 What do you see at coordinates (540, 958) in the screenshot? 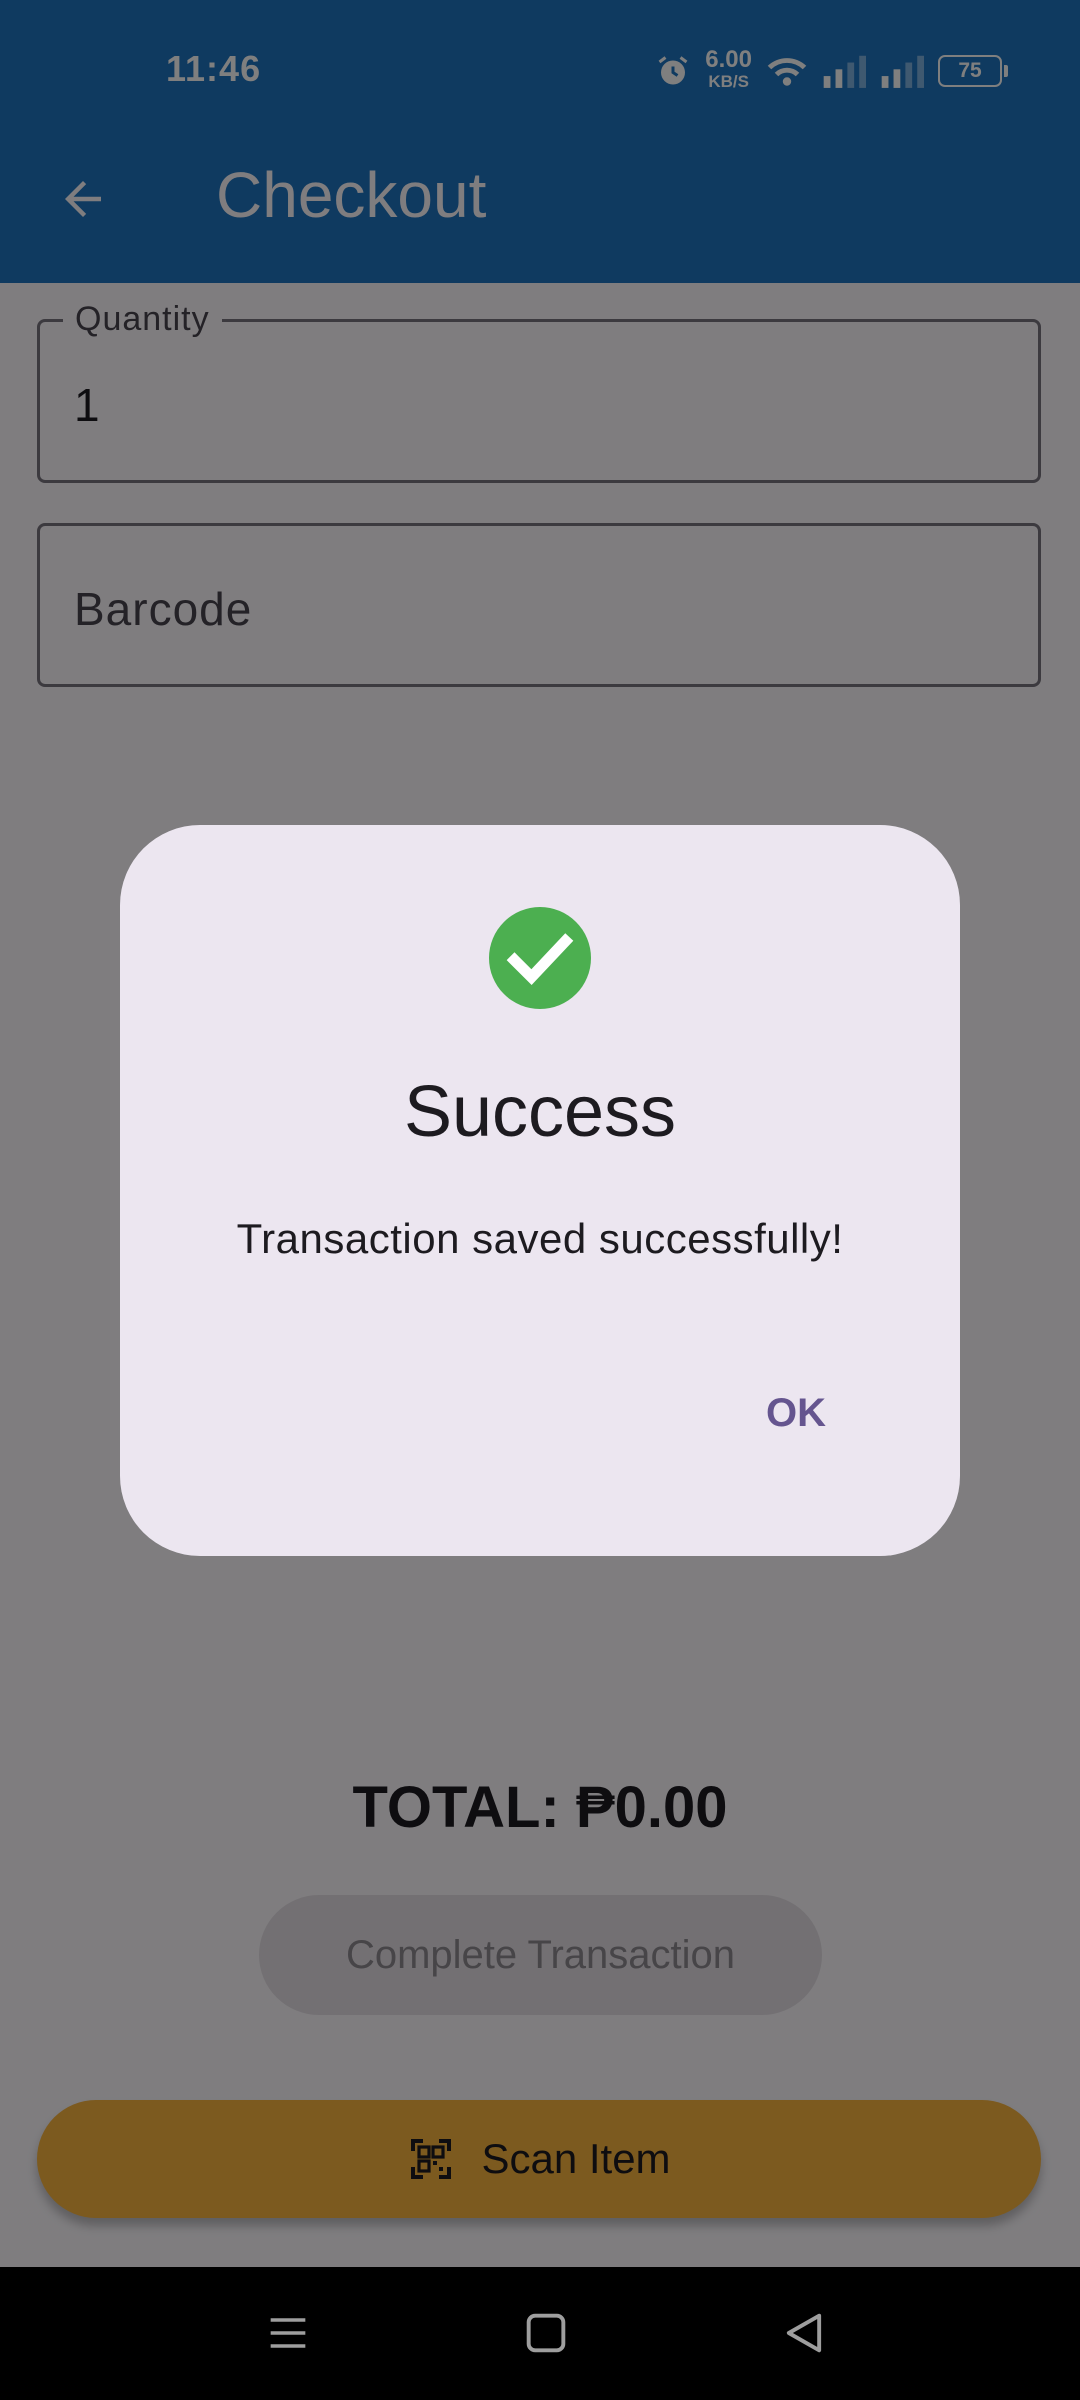
I see `check-circle-icon` at bounding box center [540, 958].